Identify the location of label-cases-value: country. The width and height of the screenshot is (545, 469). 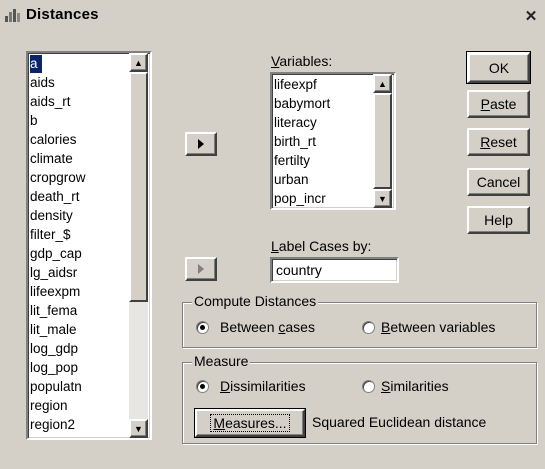
(299, 270).